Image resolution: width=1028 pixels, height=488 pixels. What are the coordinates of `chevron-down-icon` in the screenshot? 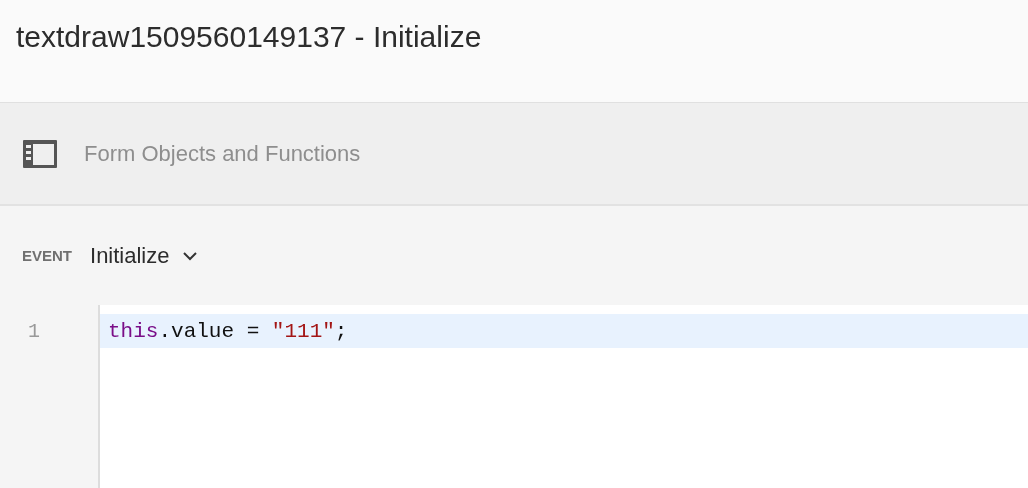 It's located at (189, 255).